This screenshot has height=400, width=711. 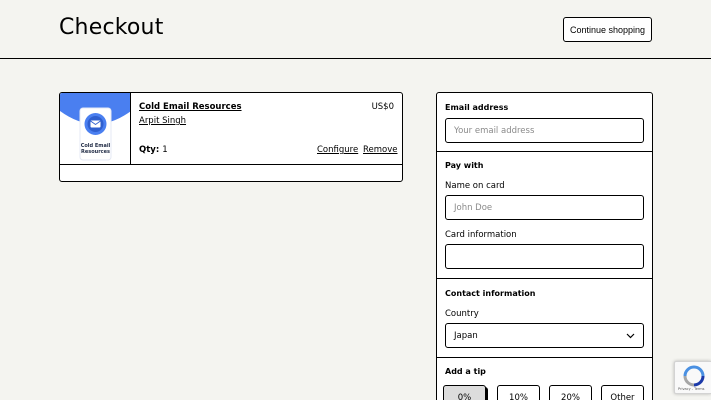 What do you see at coordinates (481, 235) in the screenshot?
I see `card-information-label: Card information` at bounding box center [481, 235].